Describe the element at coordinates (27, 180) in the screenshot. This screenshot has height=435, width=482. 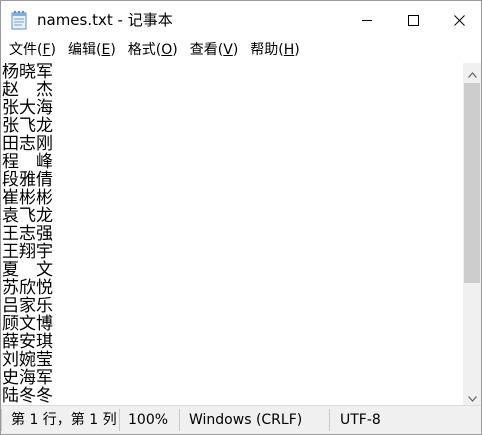
I see `text-line: 段雅倩` at that location.